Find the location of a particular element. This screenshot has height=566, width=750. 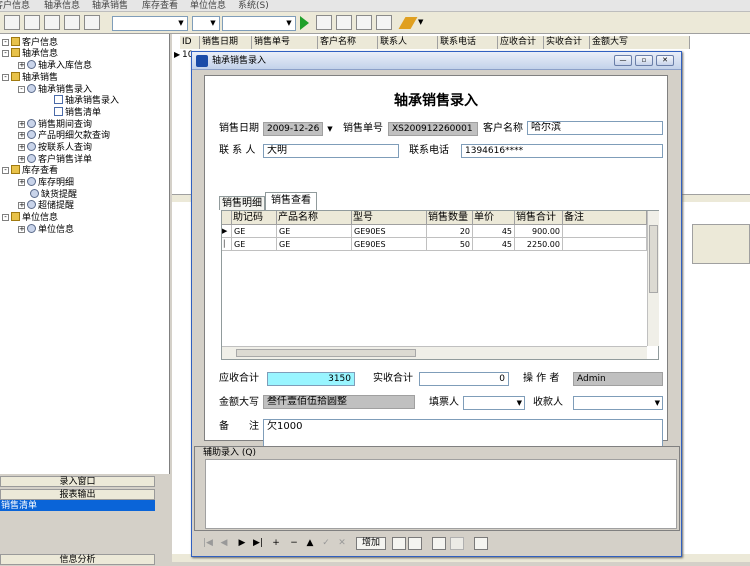

toolbar-tool-icon is located at coordinates (12, 22).